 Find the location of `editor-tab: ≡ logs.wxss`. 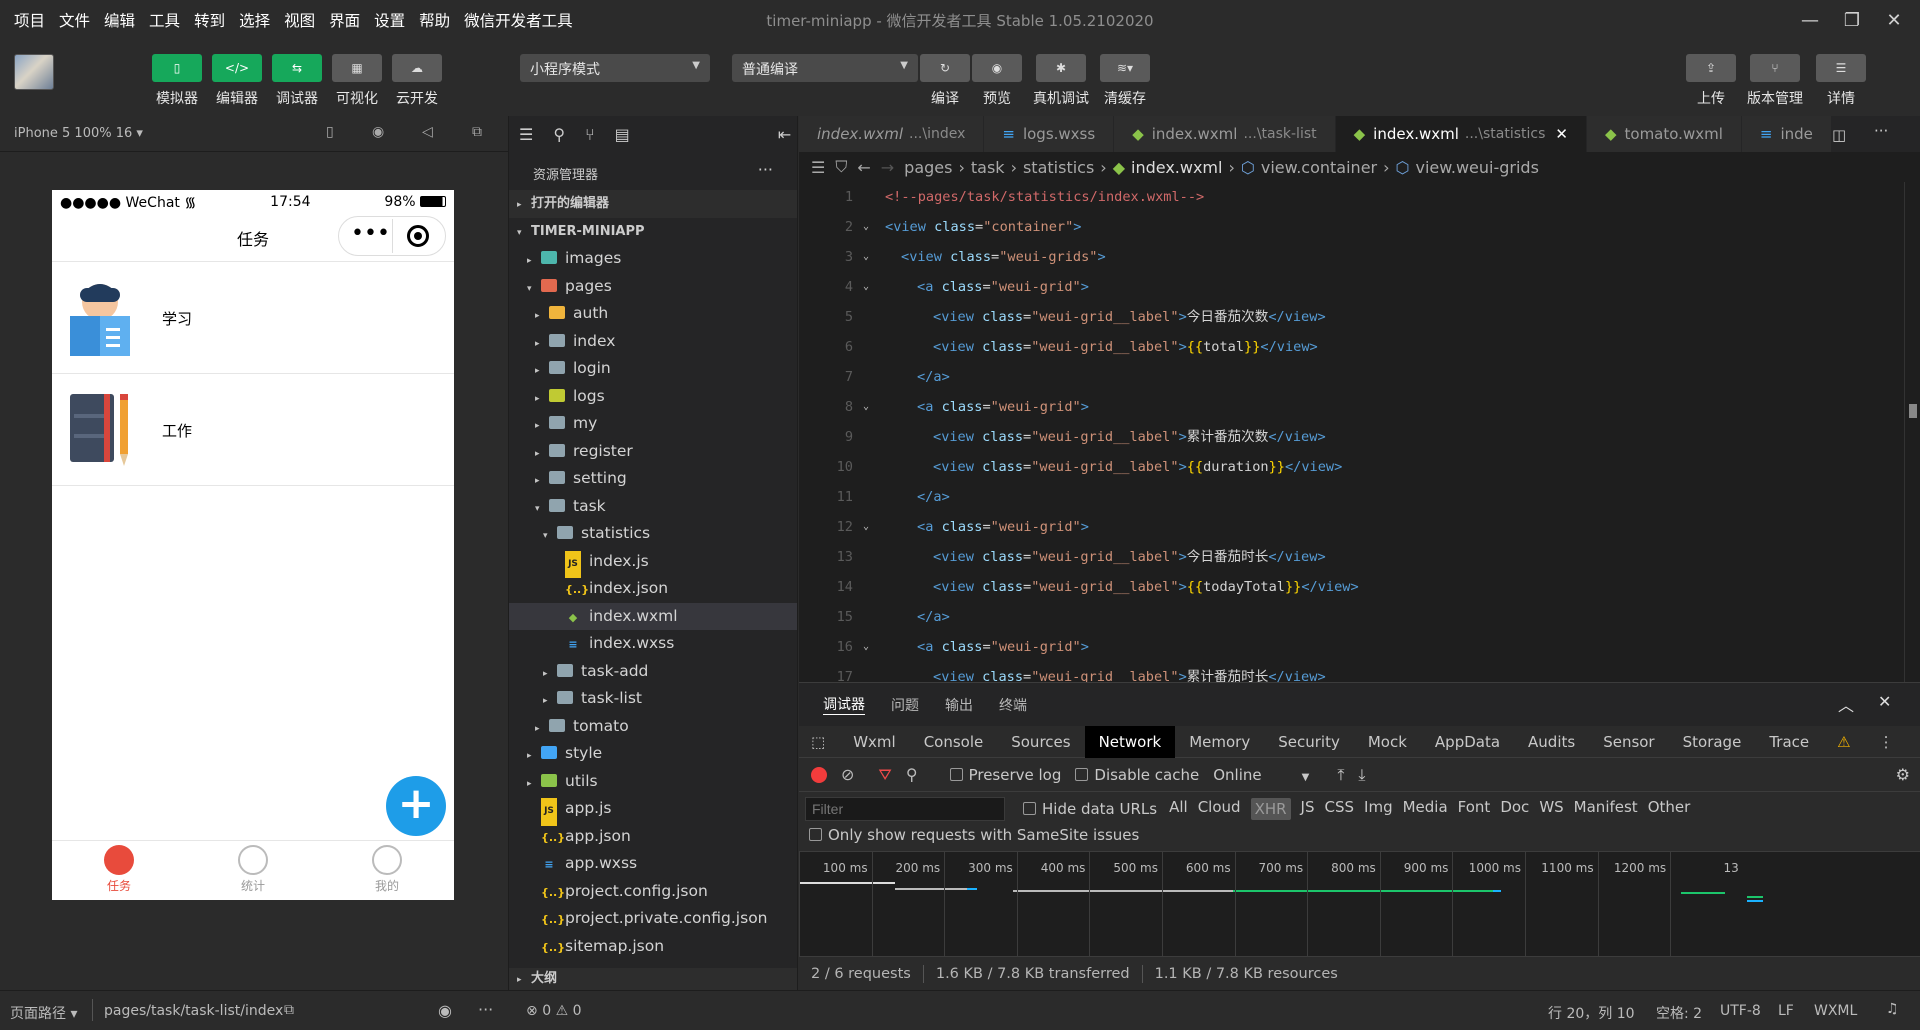

editor-tab: ≡ logs.wxss is located at coordinates (1049, 134).